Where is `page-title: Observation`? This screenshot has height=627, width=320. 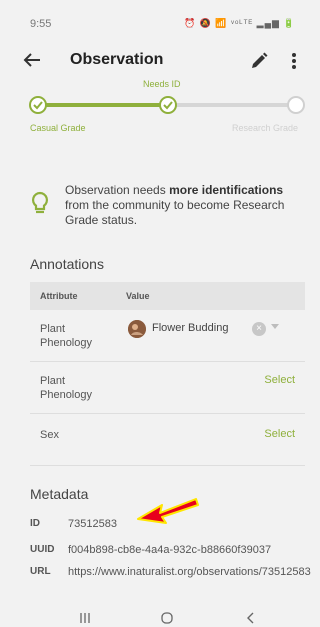 page-title: Observation is located at coordinates (117, 59).